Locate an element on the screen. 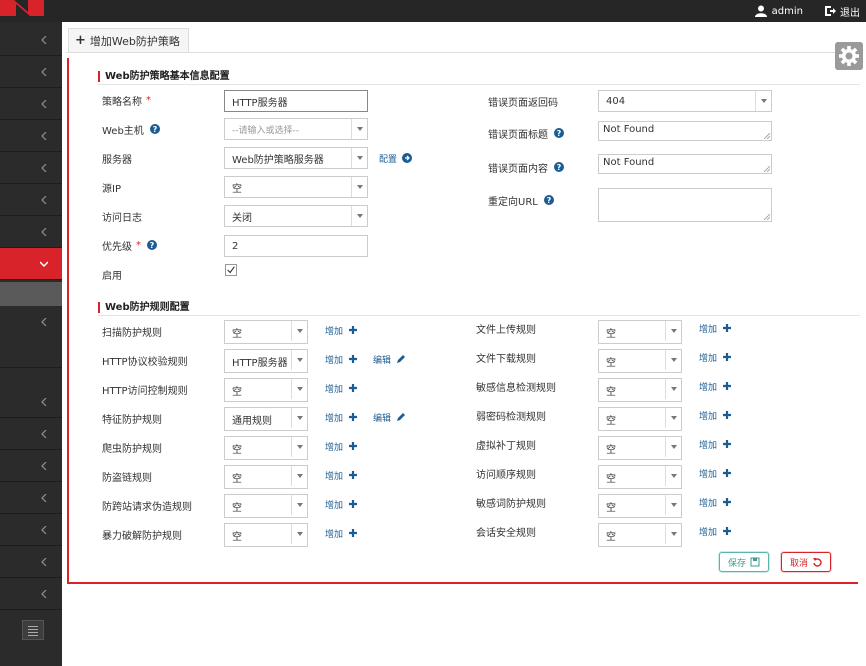  rules-left-select-6: 空 is located at coordinates (266, 506).